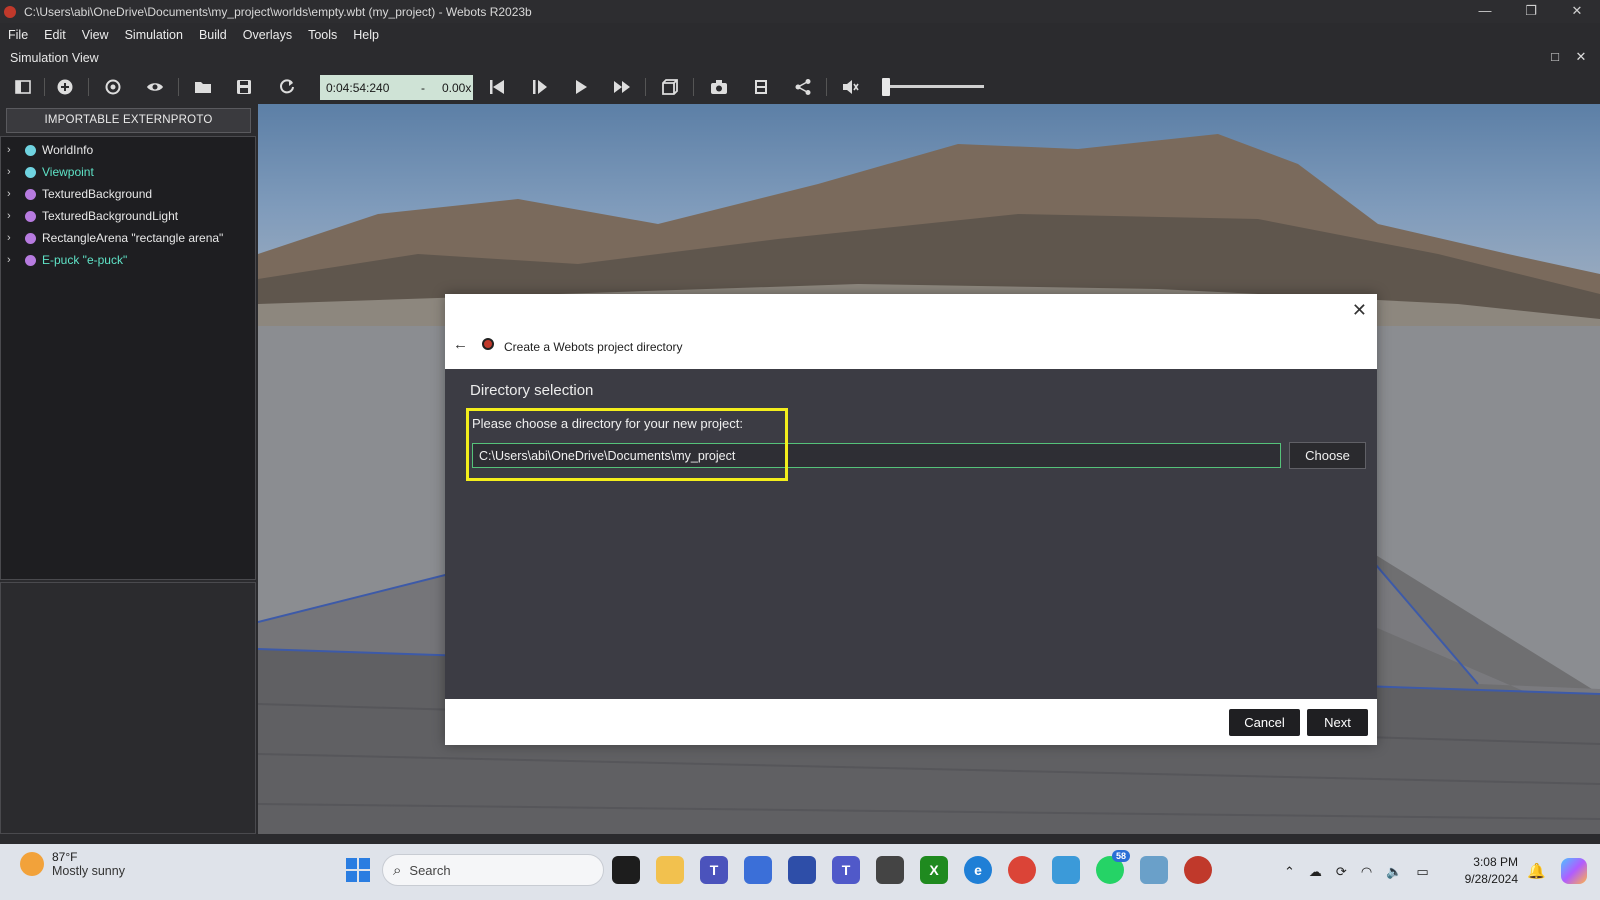 This screenshot has width=1600, height=900. What do you see at coordinates (1574, 871) in the screenshot?
I see `copilot-icon` at bounding box center [1574, 871].